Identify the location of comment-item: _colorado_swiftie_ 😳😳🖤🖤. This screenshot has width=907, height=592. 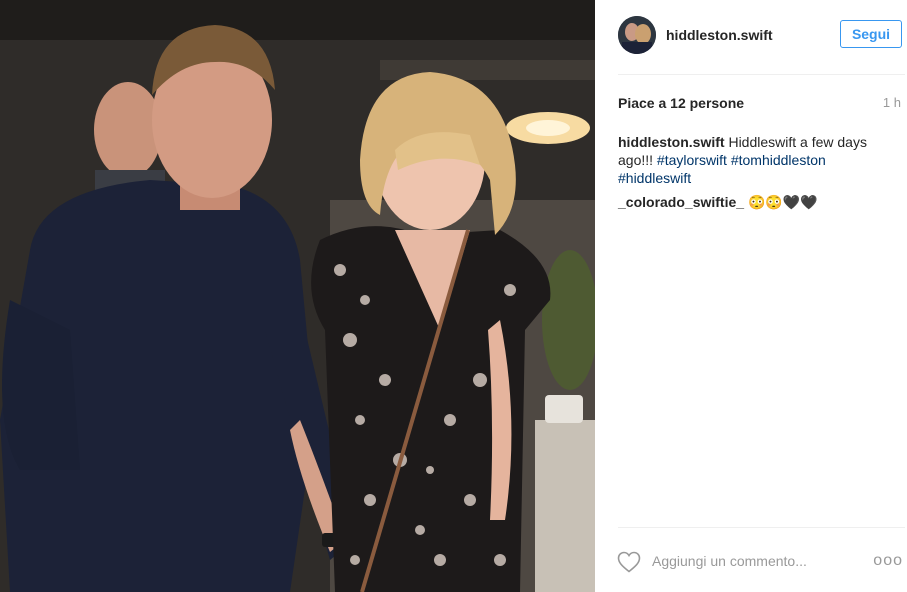
(718, 202).